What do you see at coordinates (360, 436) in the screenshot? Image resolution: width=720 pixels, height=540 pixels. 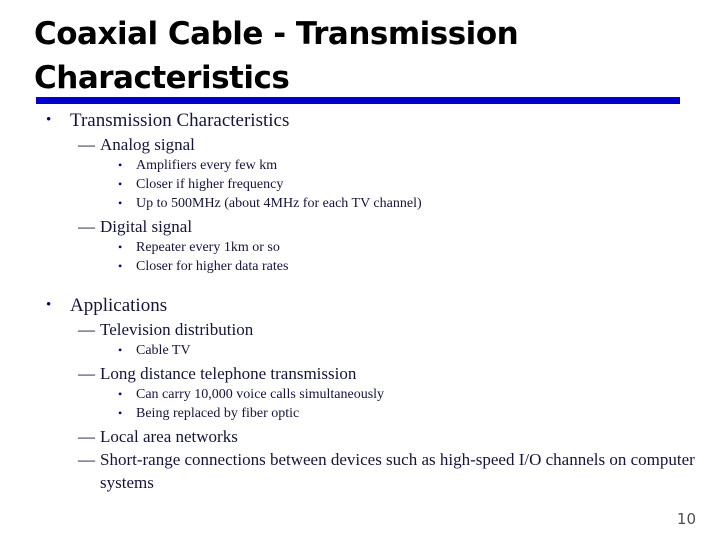 I see `outline-item-level-2: — Local area networks` at bounding box center [360, 436].